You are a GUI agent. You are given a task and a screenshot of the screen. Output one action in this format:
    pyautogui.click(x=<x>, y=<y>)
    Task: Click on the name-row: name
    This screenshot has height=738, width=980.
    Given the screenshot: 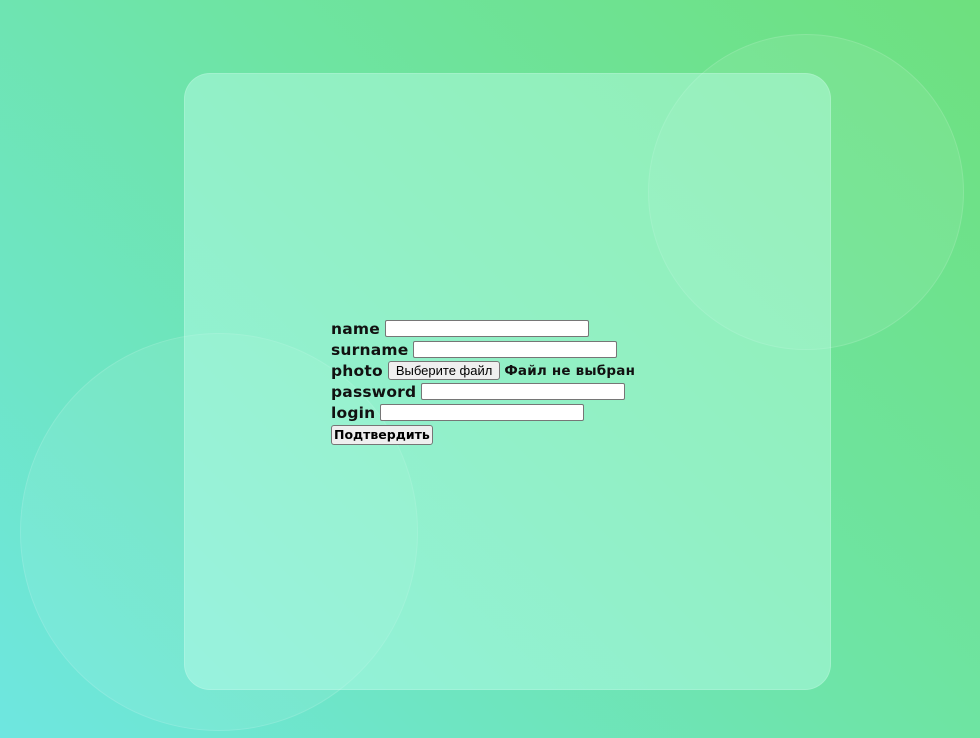 What is the action you would take?
    pyautogui.click(x=483, y=328)
    